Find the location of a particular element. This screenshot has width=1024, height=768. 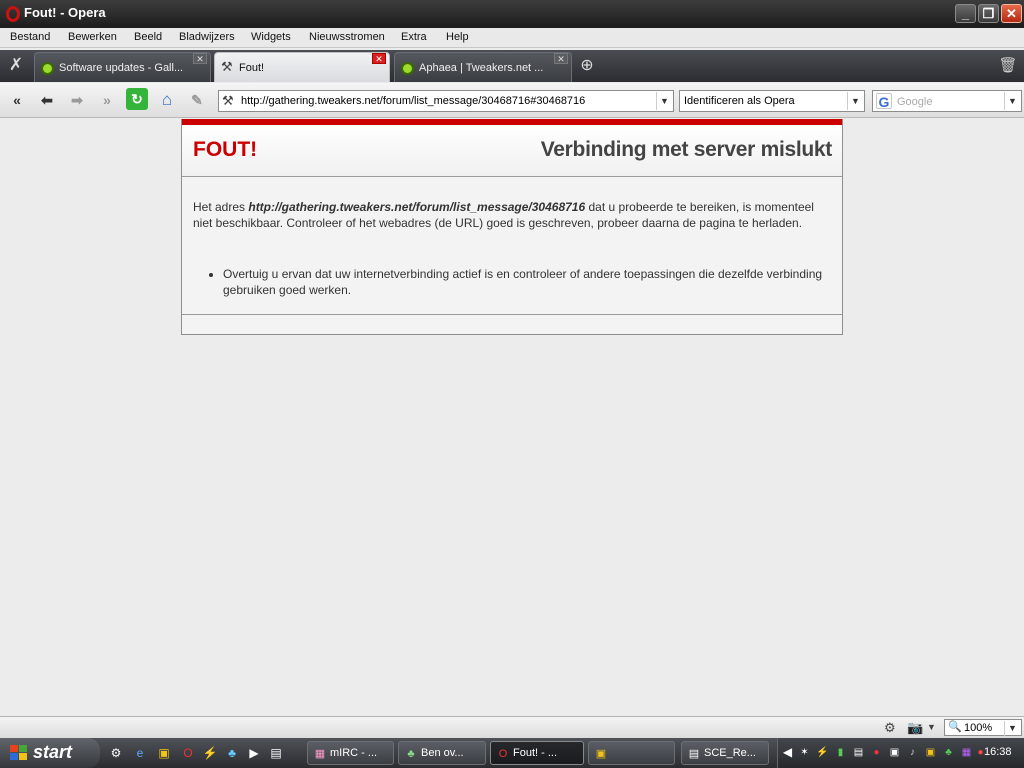

error-footer-divider is located at coordinates (512, 314).